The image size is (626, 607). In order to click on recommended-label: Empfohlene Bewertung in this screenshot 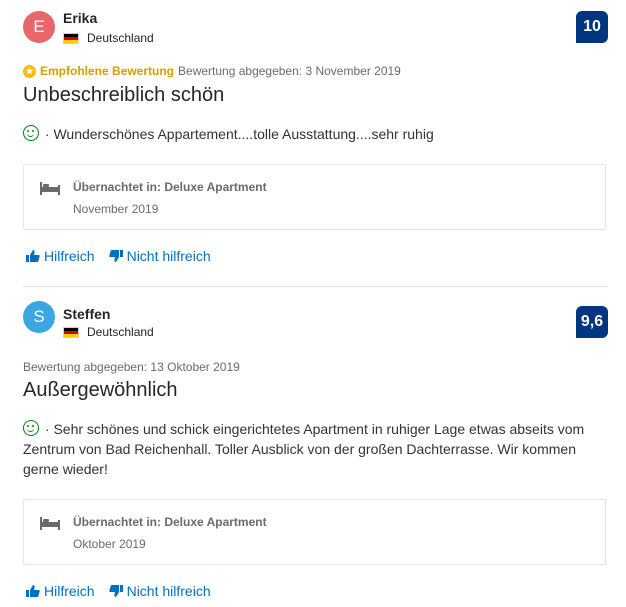, I will do `click(107, 71)`.